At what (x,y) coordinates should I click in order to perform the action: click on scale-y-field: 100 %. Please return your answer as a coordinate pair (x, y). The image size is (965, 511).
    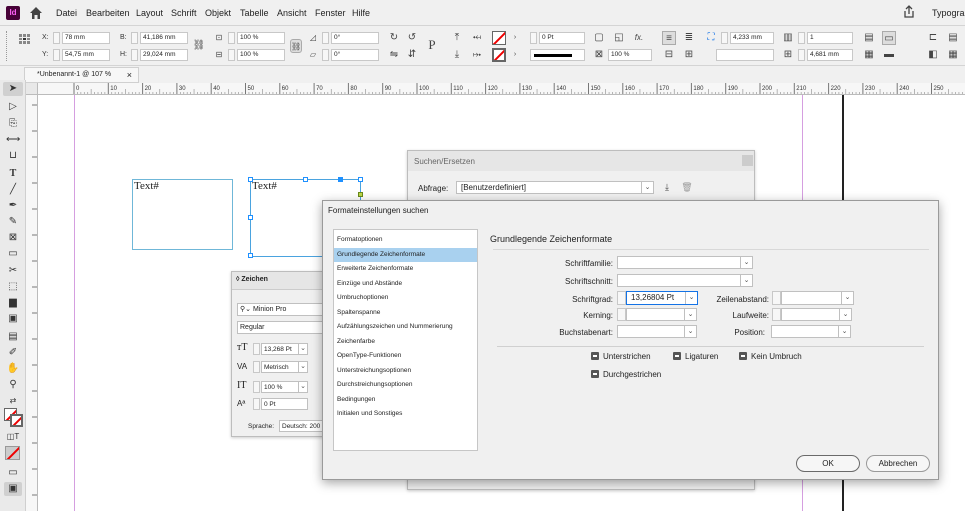
    Looking at the image, I should click on (261, 55).